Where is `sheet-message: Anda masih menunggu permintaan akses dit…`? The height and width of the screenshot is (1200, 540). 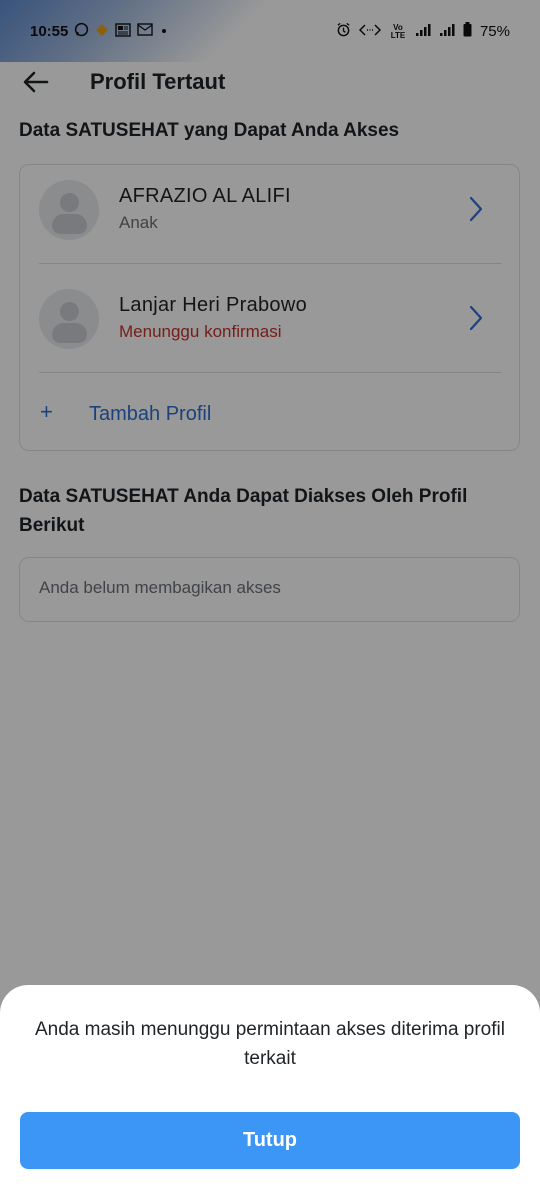
sheet-message: Anda masih menunggu permintaan akses dit… is located at coordinates (270, 1044).